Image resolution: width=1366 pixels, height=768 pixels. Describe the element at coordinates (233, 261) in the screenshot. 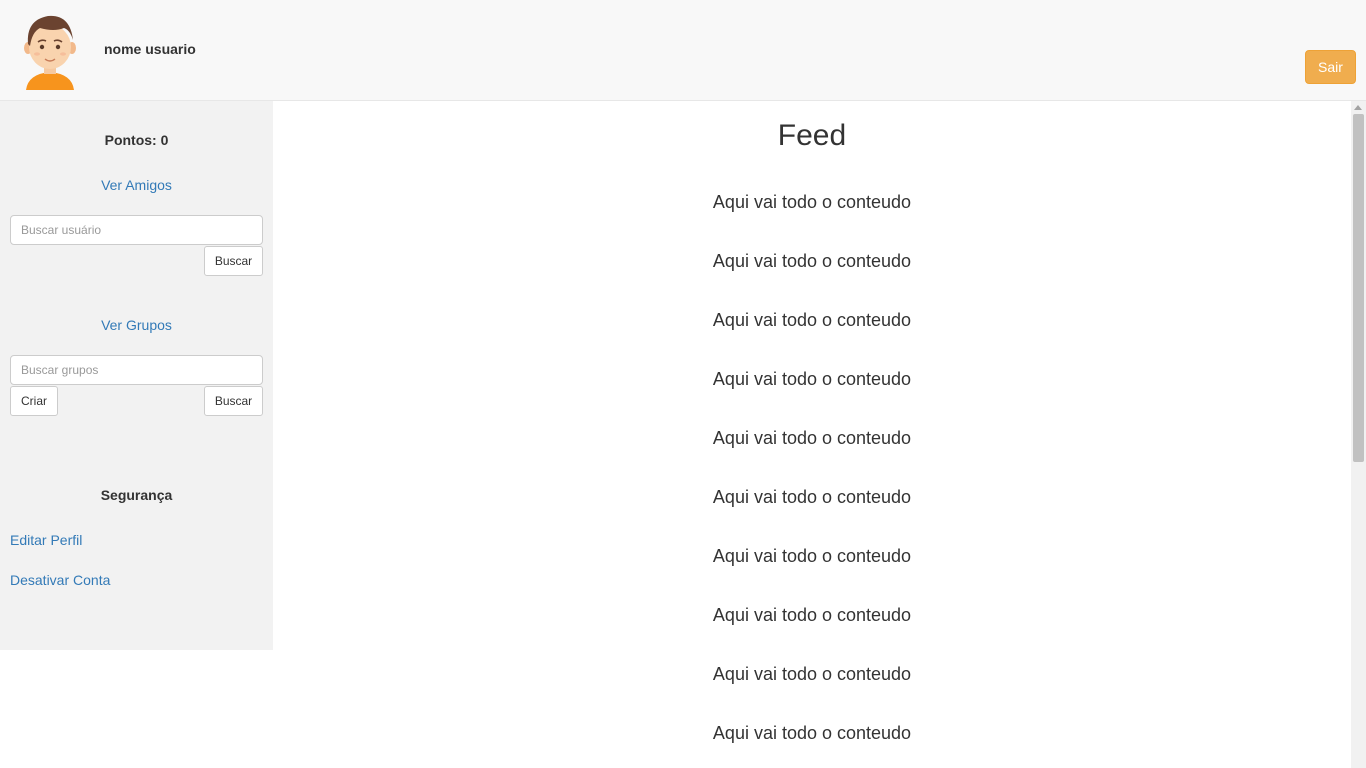

I see `user-search-button: Buscar` at that location.